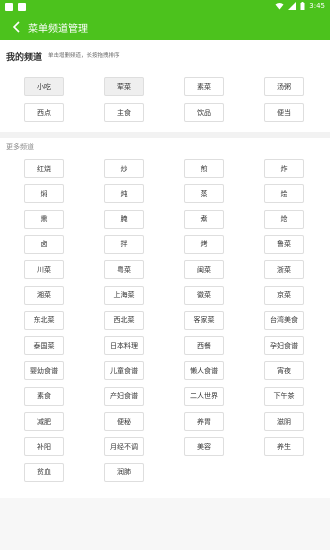 This screenshot has height=550, width=330. Describe the element at coordinates (284, 371) in the screenshot. I see `more-channel-tag: 宵夜` at that location.